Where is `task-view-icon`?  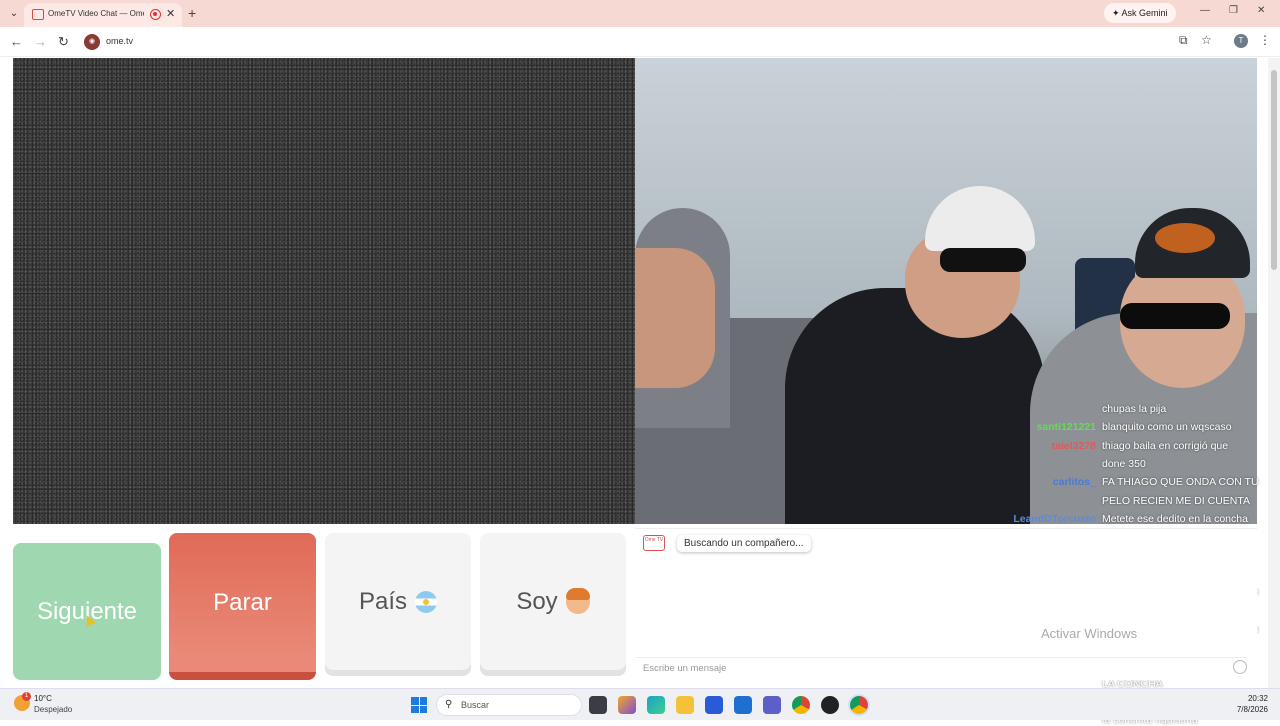
task-view-icon is located at coordinates (598, 705).